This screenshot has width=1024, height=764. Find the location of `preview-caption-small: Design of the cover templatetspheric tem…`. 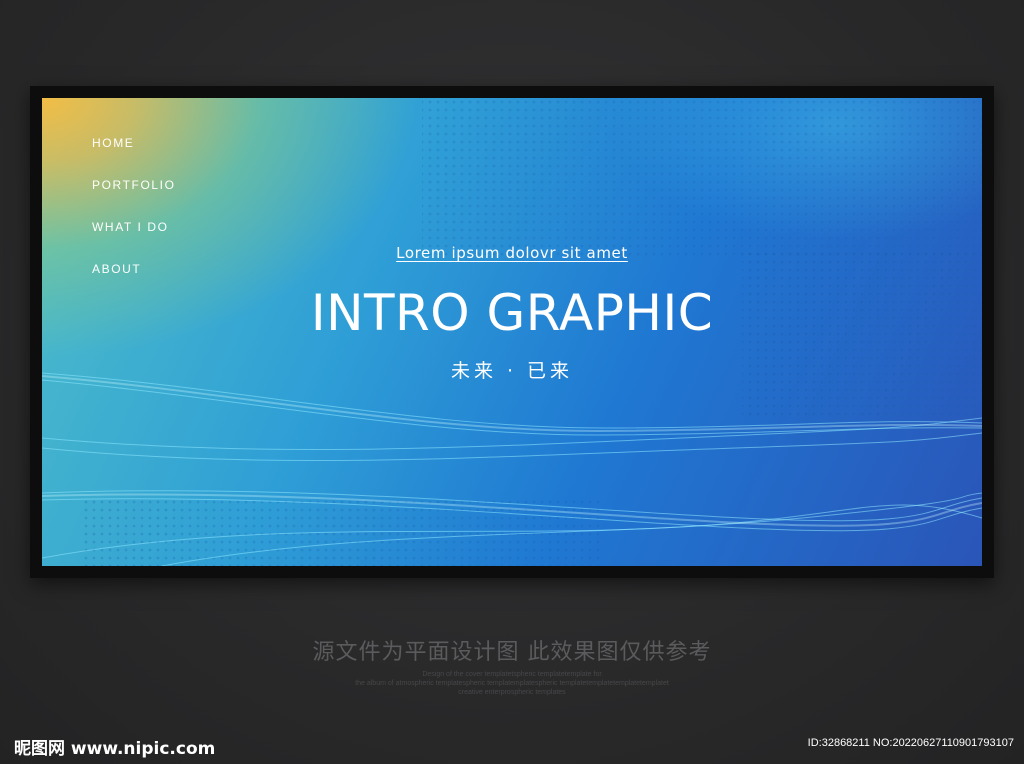

preview-caption-small: Design of the cover templatetspheric tem… is located at coordinates (512, 683).